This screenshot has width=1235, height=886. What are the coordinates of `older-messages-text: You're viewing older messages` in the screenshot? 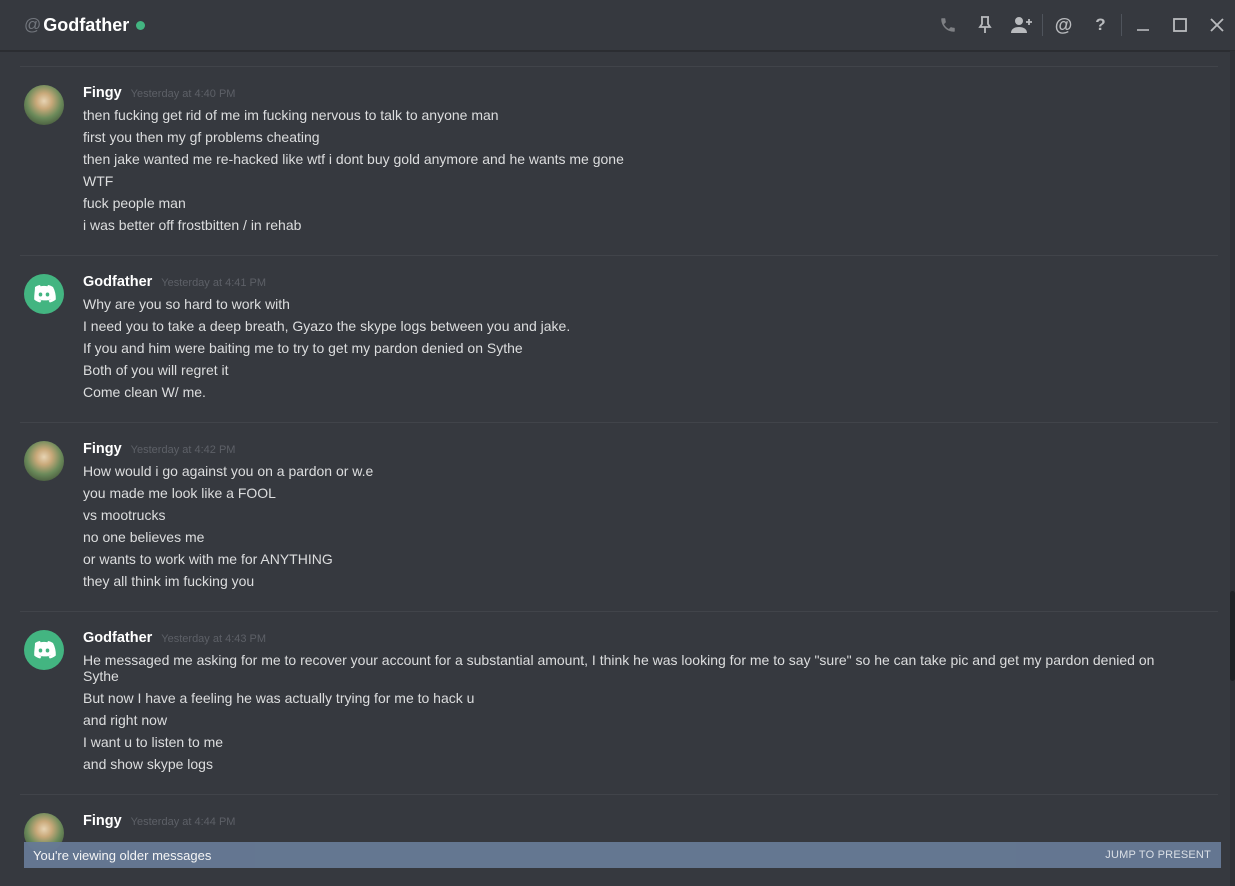 It's located at (122, 855).